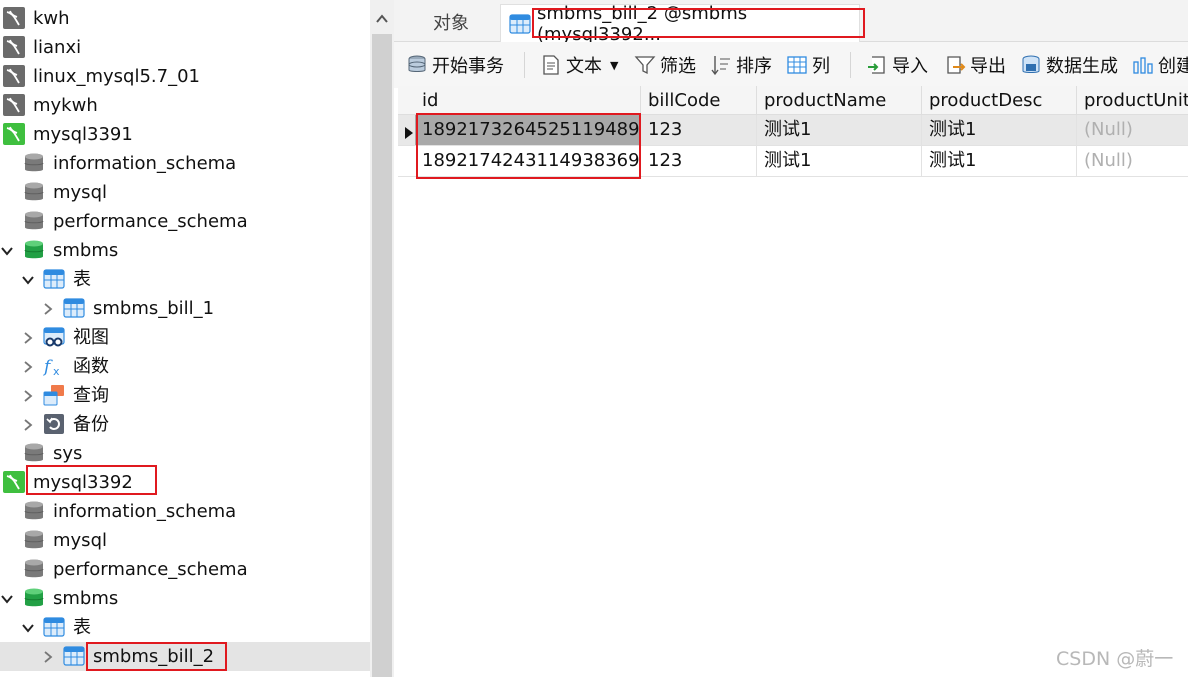 The height and width of the screenshot is (677, 1188). Describe the element at coordinates (185, 18) in the screenshot. I see `tree-item-kwh: kwh` at that location.